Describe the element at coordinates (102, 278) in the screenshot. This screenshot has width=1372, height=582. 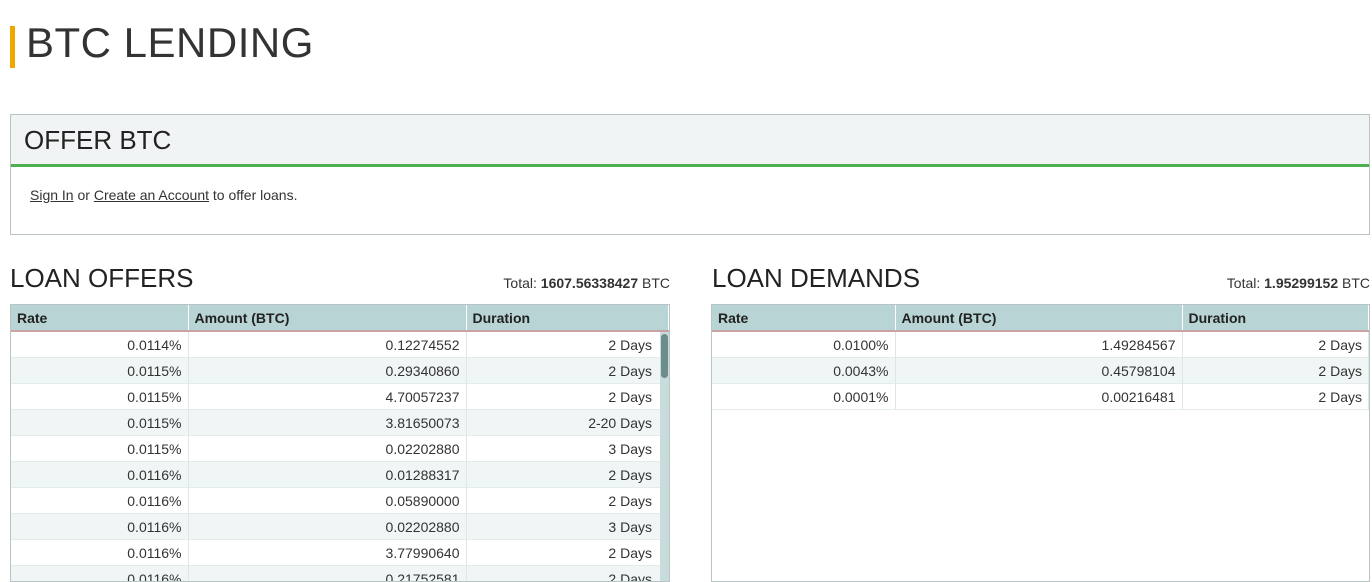
I see `loan-offers-title: LOAN OFFERS` at that location.